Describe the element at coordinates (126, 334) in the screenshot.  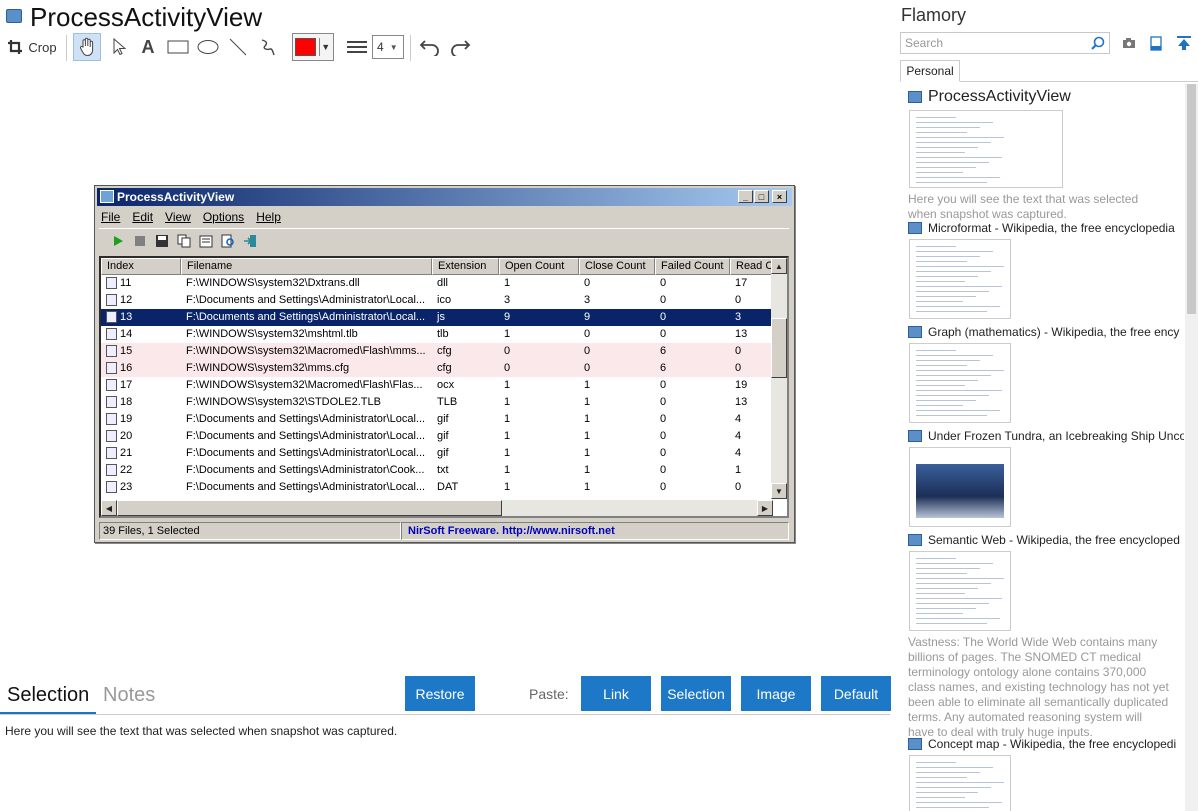
I see `cell-text: 14` at that location.